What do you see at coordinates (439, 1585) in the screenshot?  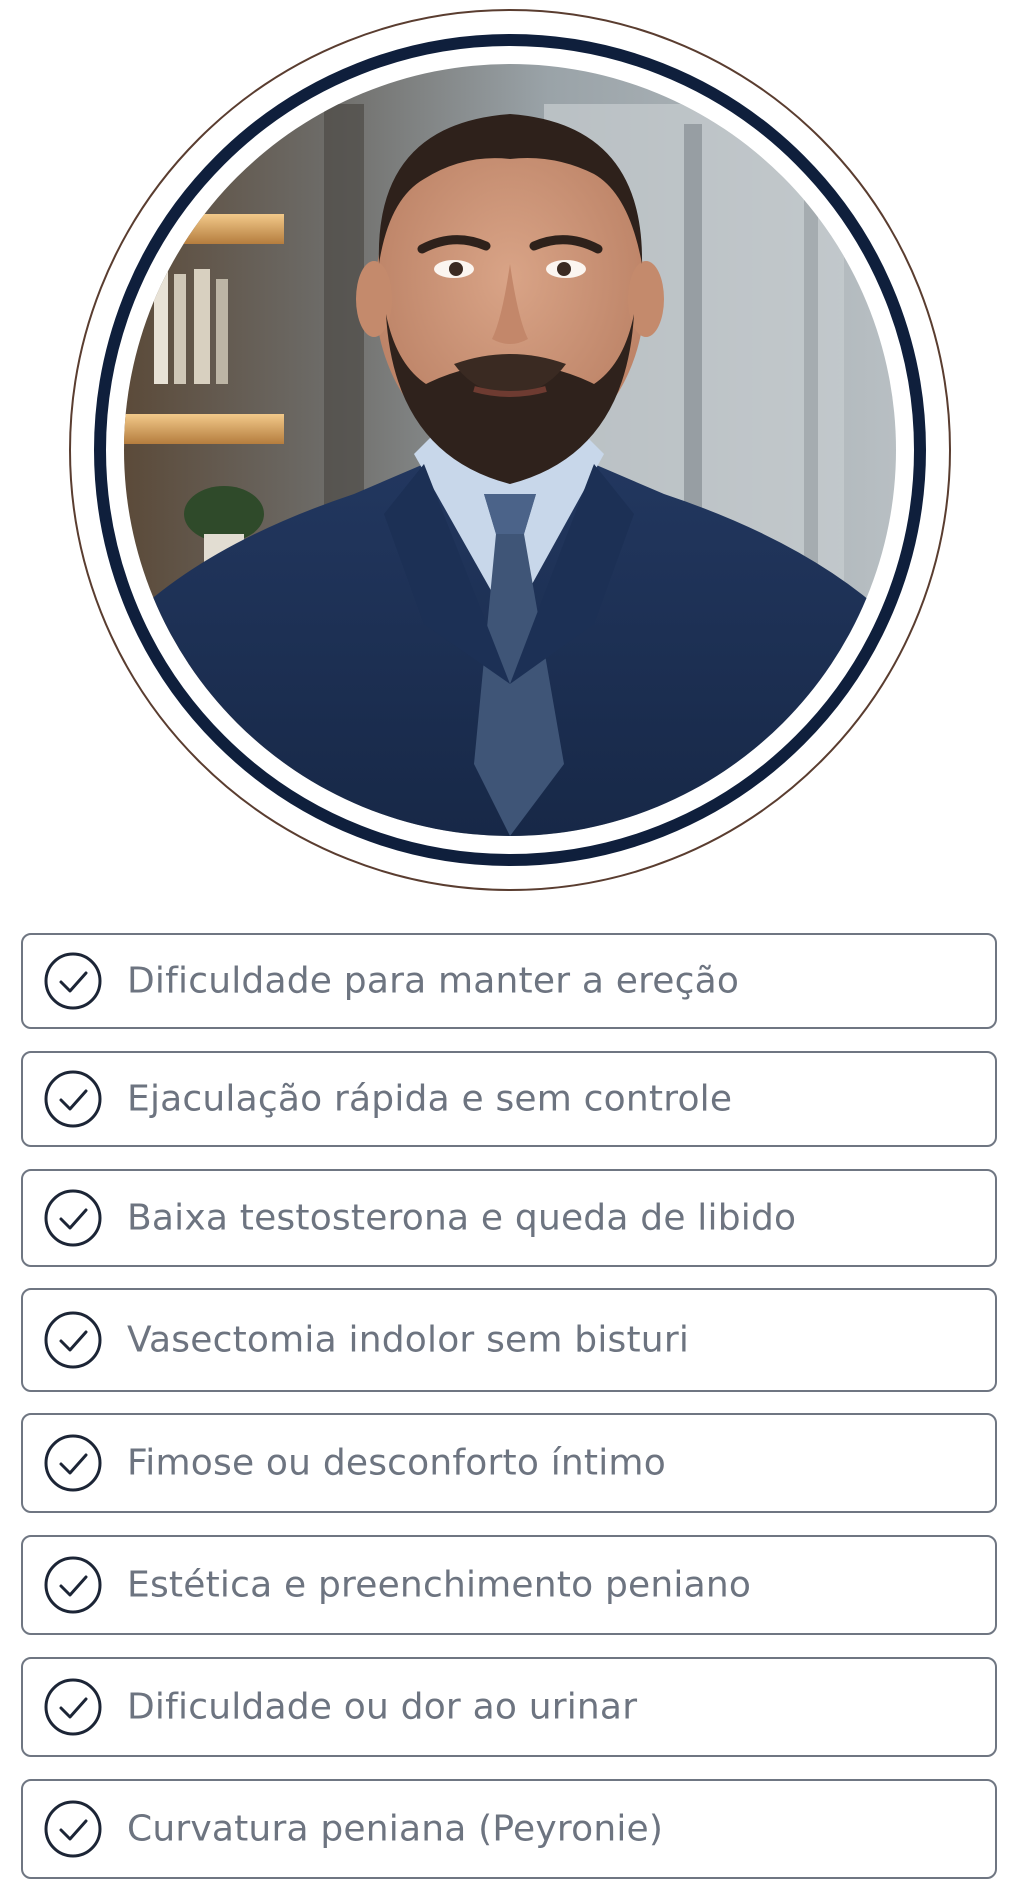 I see `list-item-label: Estética e preenchimento peniano` at bounding box center [439, 1585].